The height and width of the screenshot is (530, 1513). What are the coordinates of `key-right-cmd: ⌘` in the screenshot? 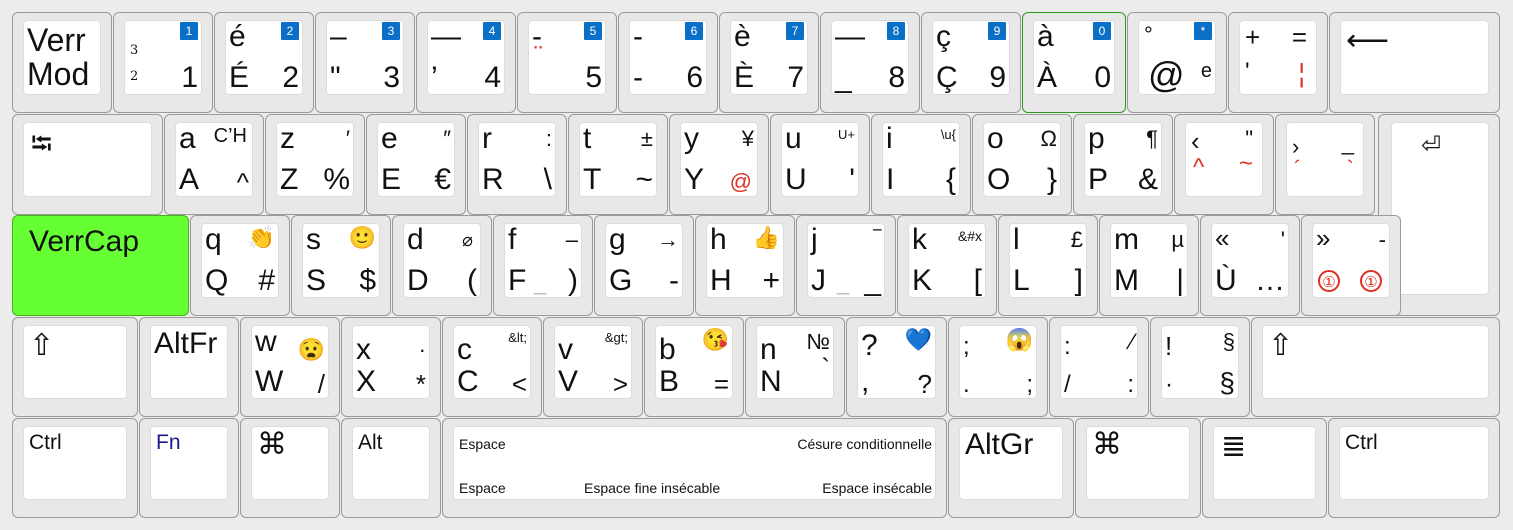 It's located at (1138, 468).